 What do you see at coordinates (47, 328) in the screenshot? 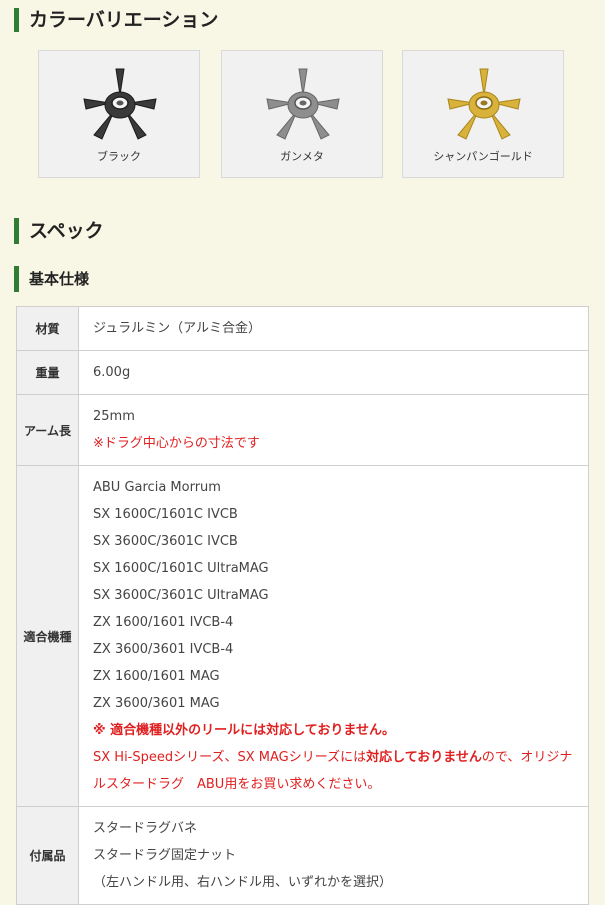
I see `spec-label: 材質` at bounding box center [47, 328].